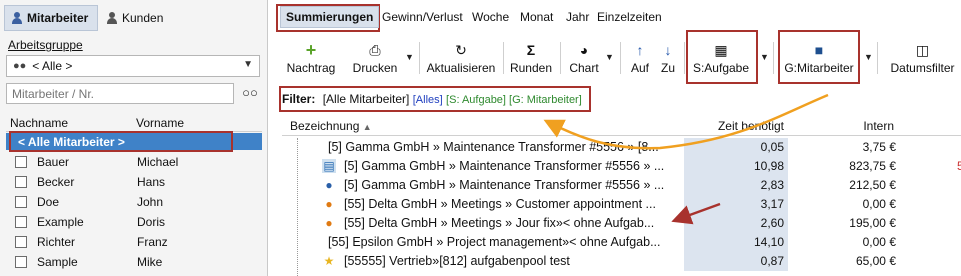 The width and height of the screenshot is (961, 276). What do you see at coordinates (686, 159) in the screenshot?
I see `annotation-arrows` at bounding box center [686, 159].